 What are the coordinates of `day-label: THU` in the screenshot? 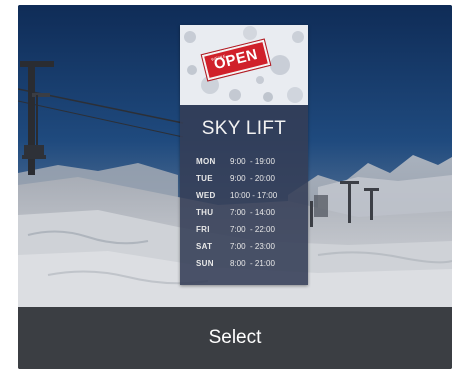 It's located at (205, 212).